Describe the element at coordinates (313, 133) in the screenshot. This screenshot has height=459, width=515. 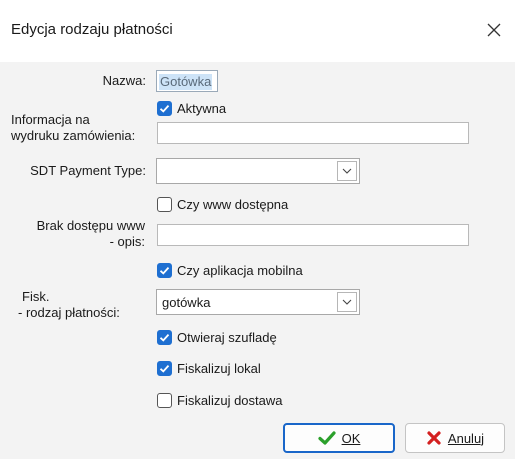
I see `informacja-input` at that location.